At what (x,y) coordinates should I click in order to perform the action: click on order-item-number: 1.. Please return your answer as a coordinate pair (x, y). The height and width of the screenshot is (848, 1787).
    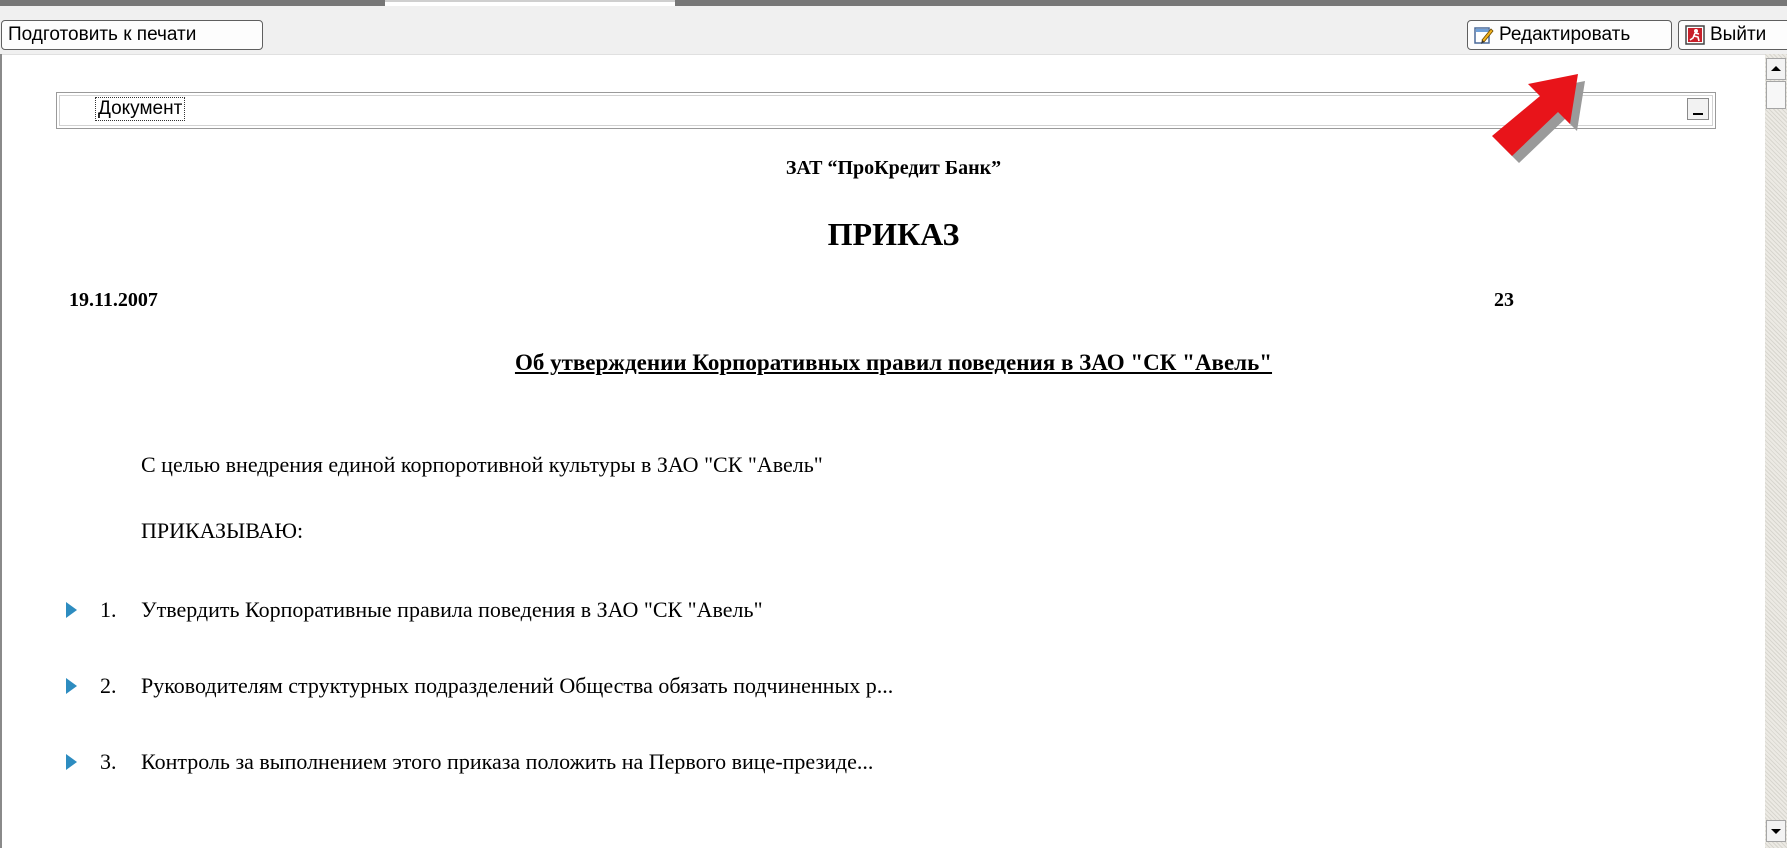
    Looking at the image, I should click on (108, 609).